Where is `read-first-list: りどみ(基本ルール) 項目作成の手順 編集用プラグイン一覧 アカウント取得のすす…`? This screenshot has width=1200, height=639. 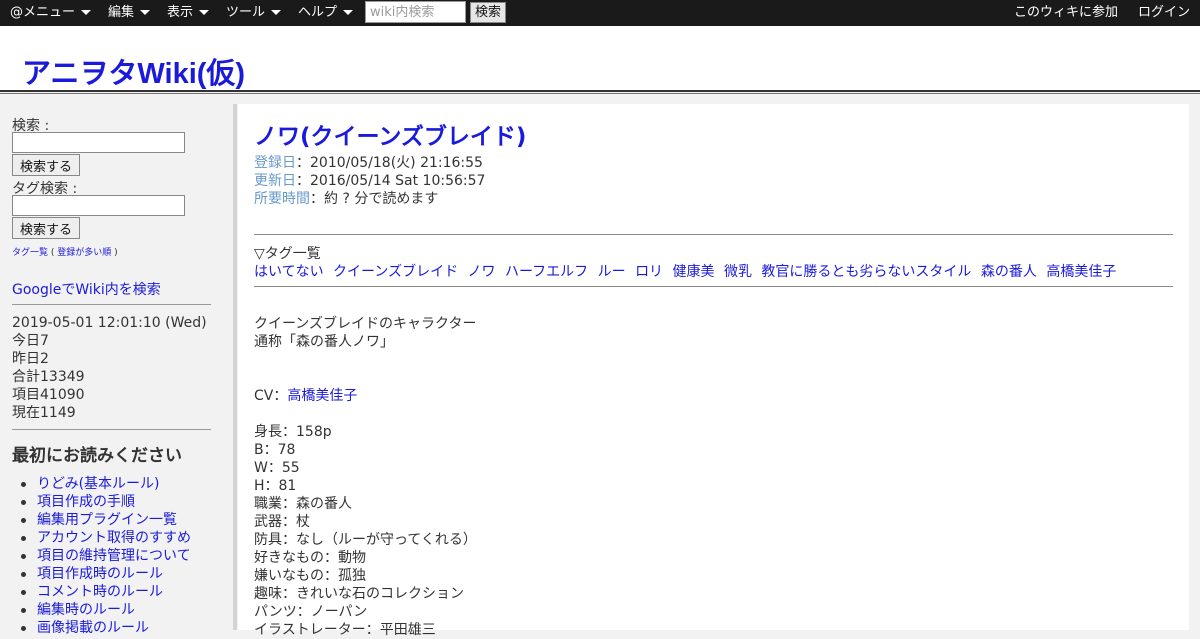
read-first-list: りどみ(基本ルール) 項目作成の手順 編集用プラグイン一覧 アカウント取得のすす… is located at coordinates (106, 556).